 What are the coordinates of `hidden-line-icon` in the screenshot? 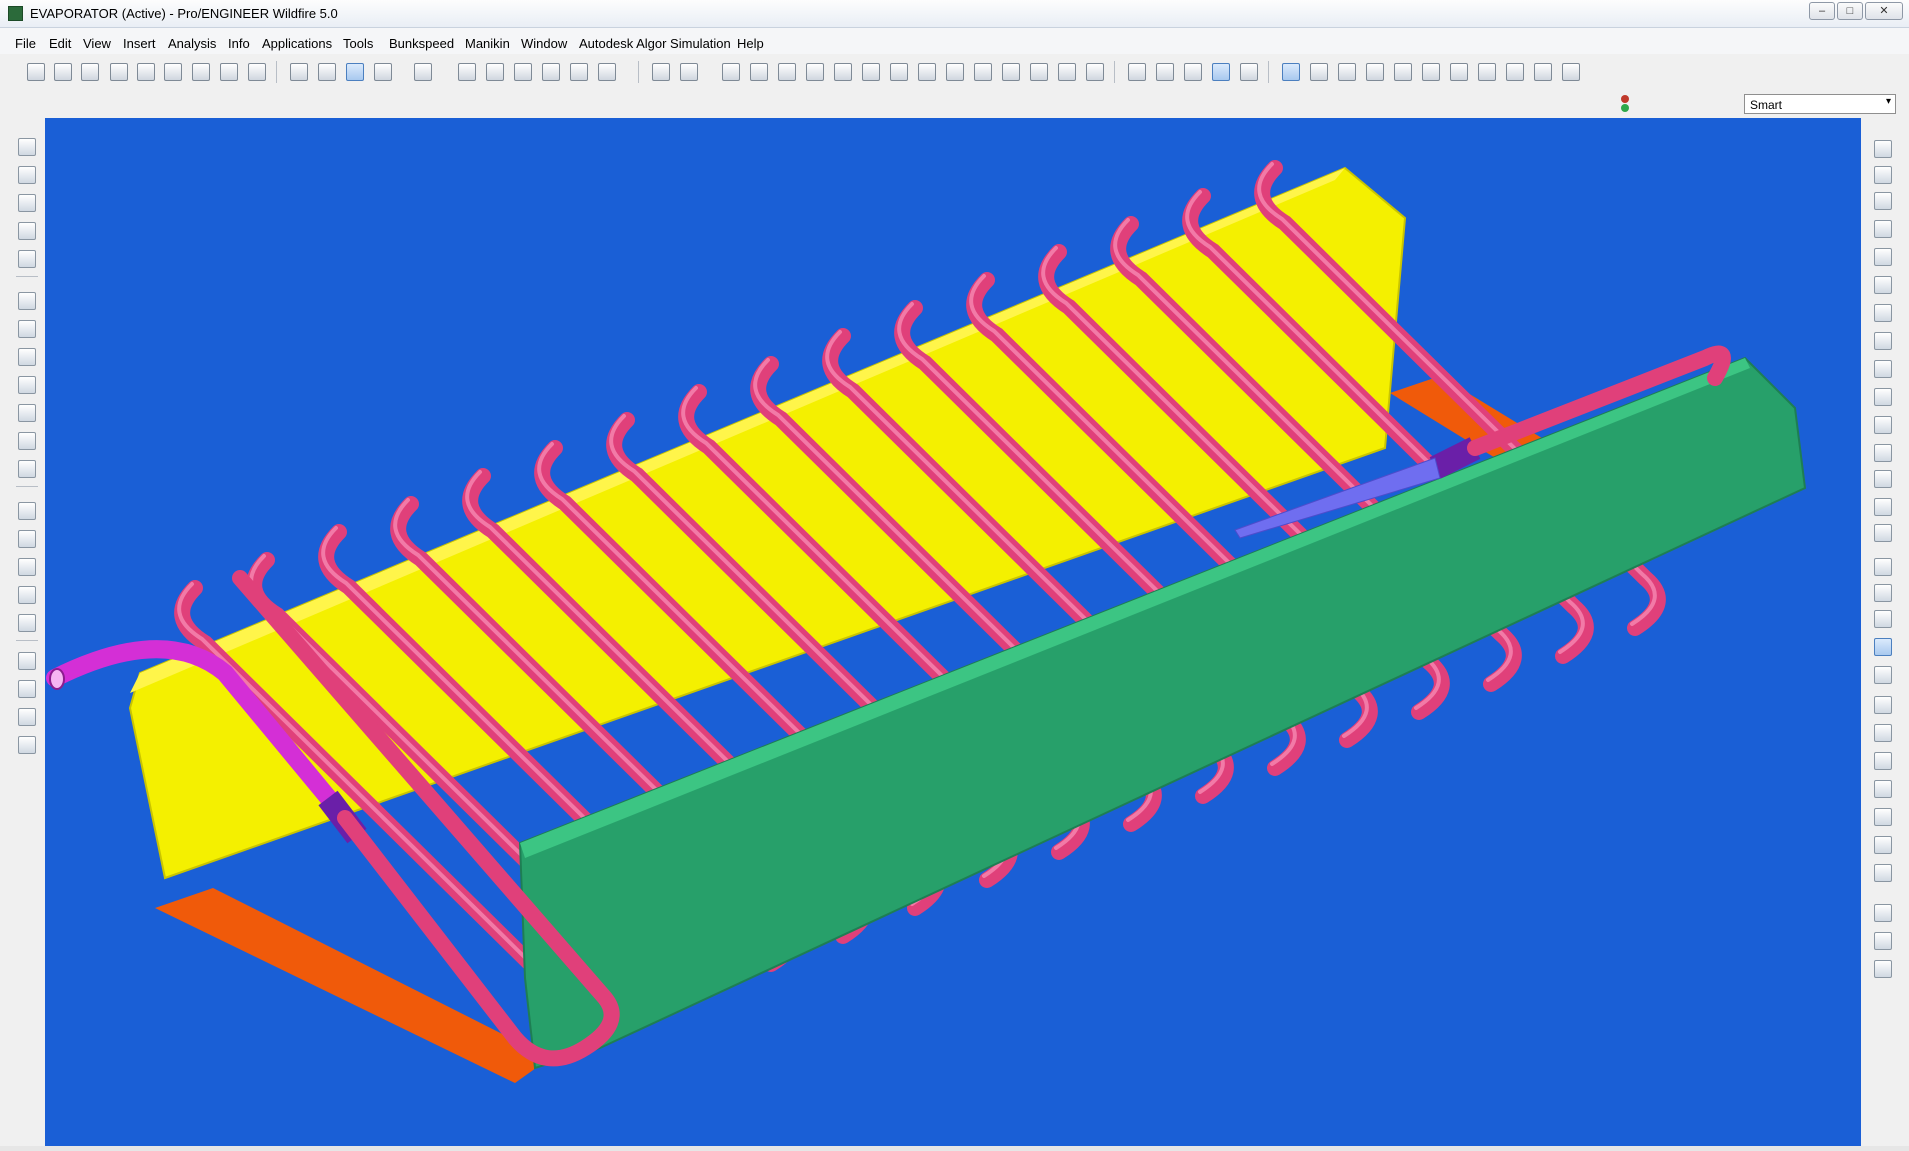 It's located at (1883, 593).